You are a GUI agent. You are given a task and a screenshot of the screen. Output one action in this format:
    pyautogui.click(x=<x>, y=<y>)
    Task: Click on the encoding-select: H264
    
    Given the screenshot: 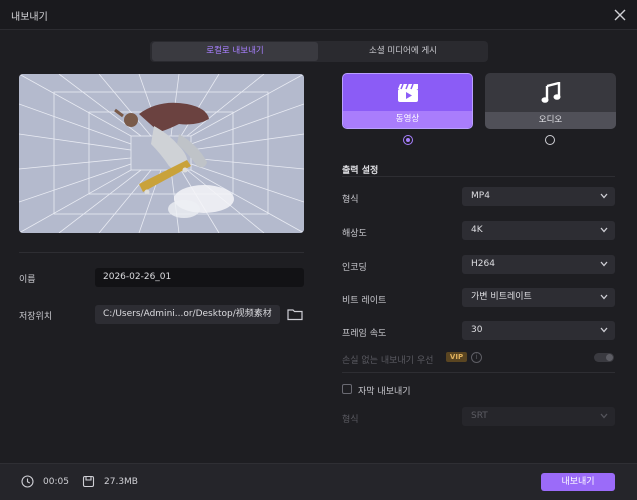 What is the action you would take?
    pyautogui.click(x=538, y=264)
    